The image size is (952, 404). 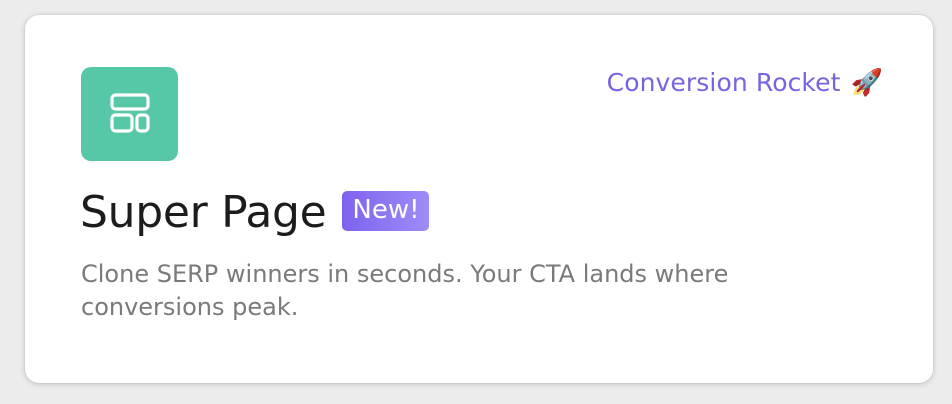 I want to click on rocket-icon: 🚀, so click(x=866, y=82).